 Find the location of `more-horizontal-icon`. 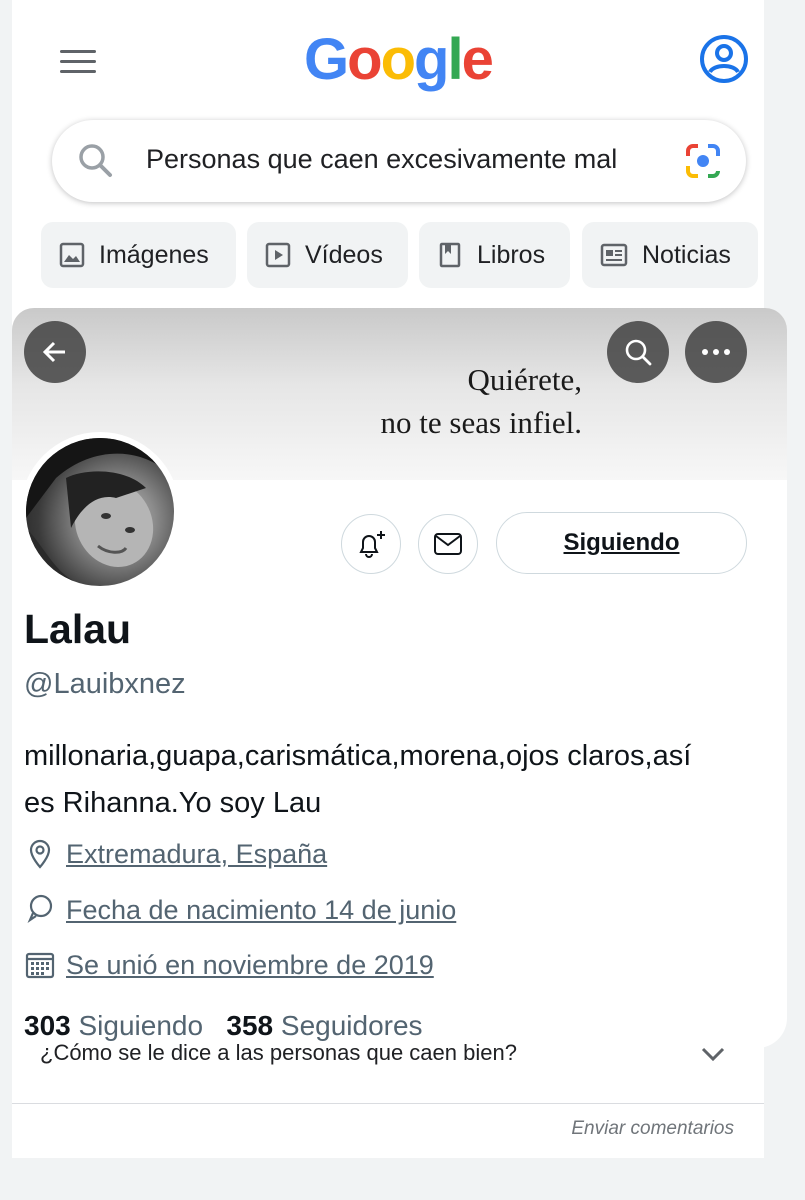

more-horizontal-icon is located at coordinates (716, 352).